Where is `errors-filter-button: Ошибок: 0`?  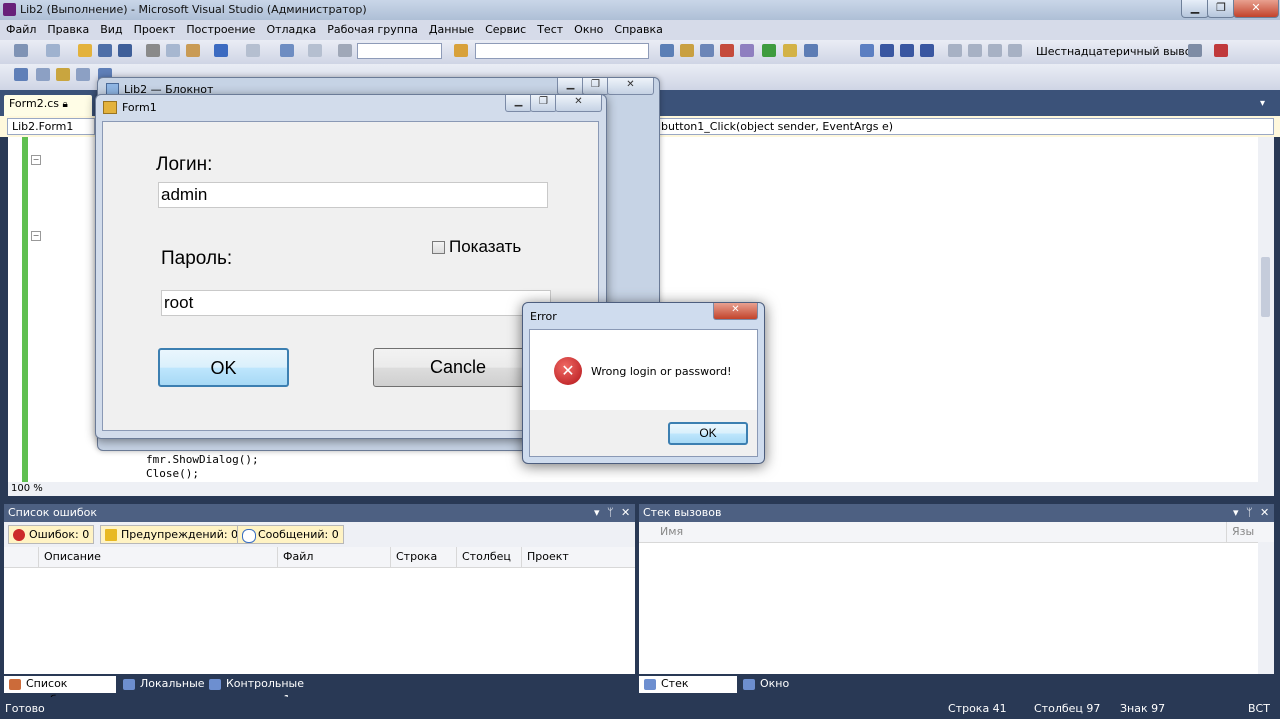 errors-filter-button: Ошибок: 0 is located at coordinates (51, 534).